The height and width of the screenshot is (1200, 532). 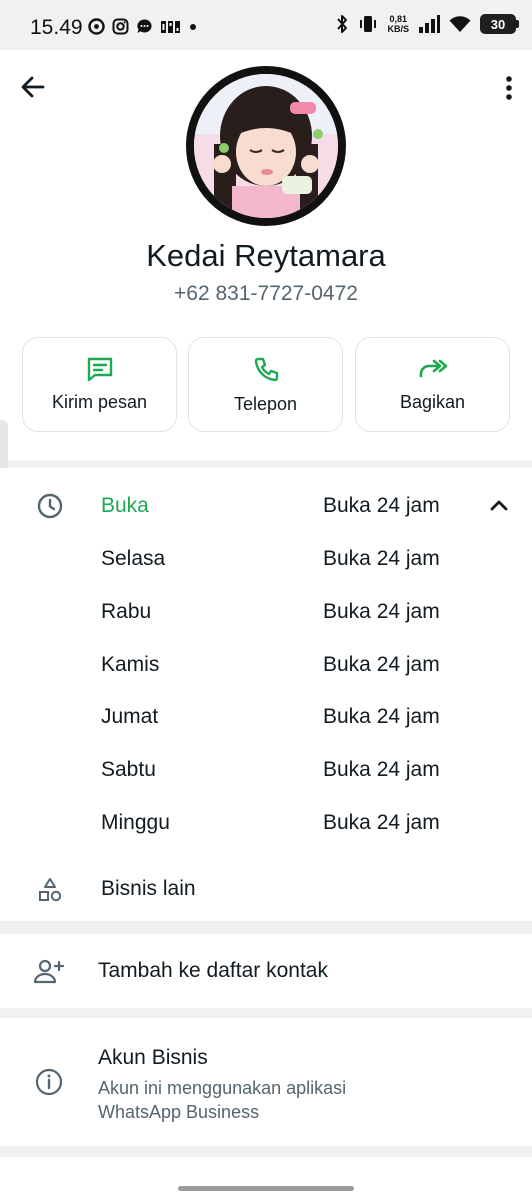 What do you see at coordinates (49, 1082) in the screenshot?
I see `info-icon` at bounding box center [49, 1082].